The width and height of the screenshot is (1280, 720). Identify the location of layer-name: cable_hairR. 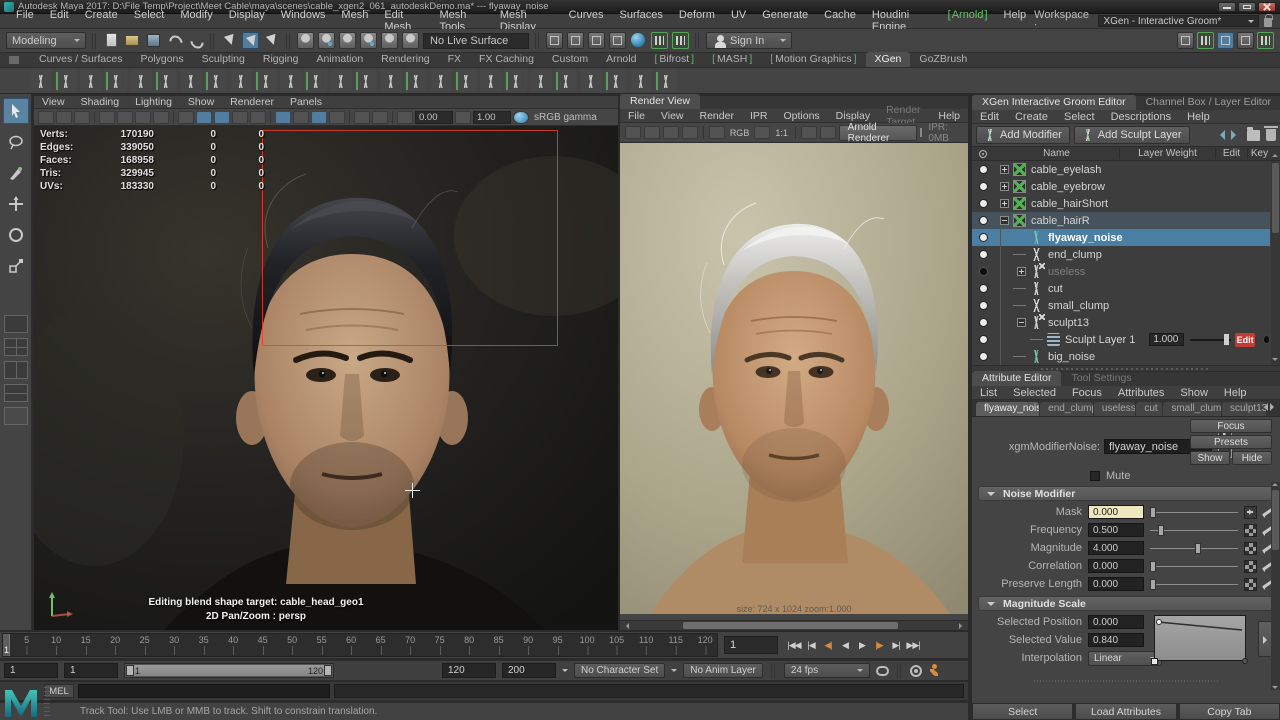
(1060, 221).